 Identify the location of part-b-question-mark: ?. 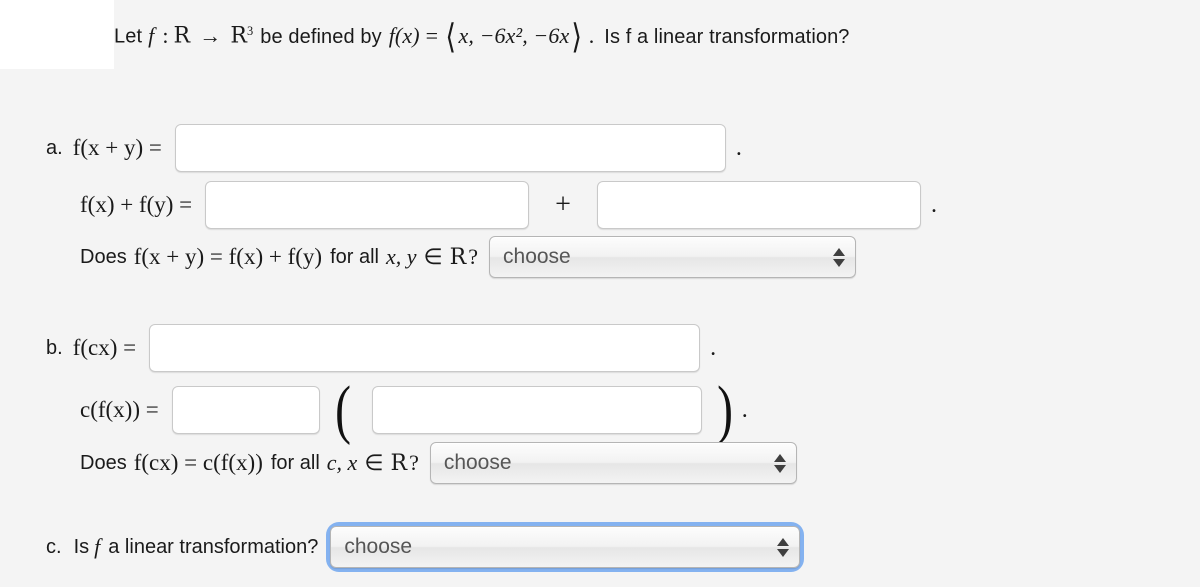
(414, 462).